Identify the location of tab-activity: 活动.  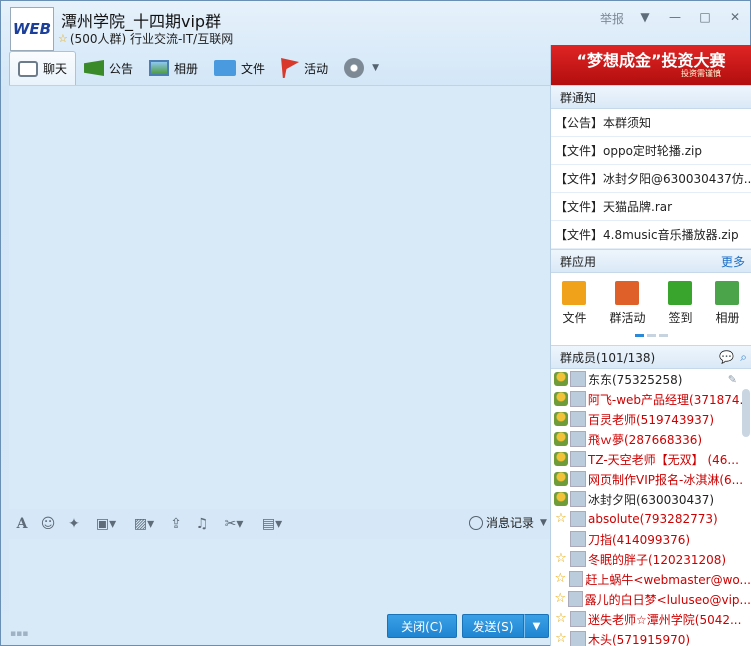
(304, 68).